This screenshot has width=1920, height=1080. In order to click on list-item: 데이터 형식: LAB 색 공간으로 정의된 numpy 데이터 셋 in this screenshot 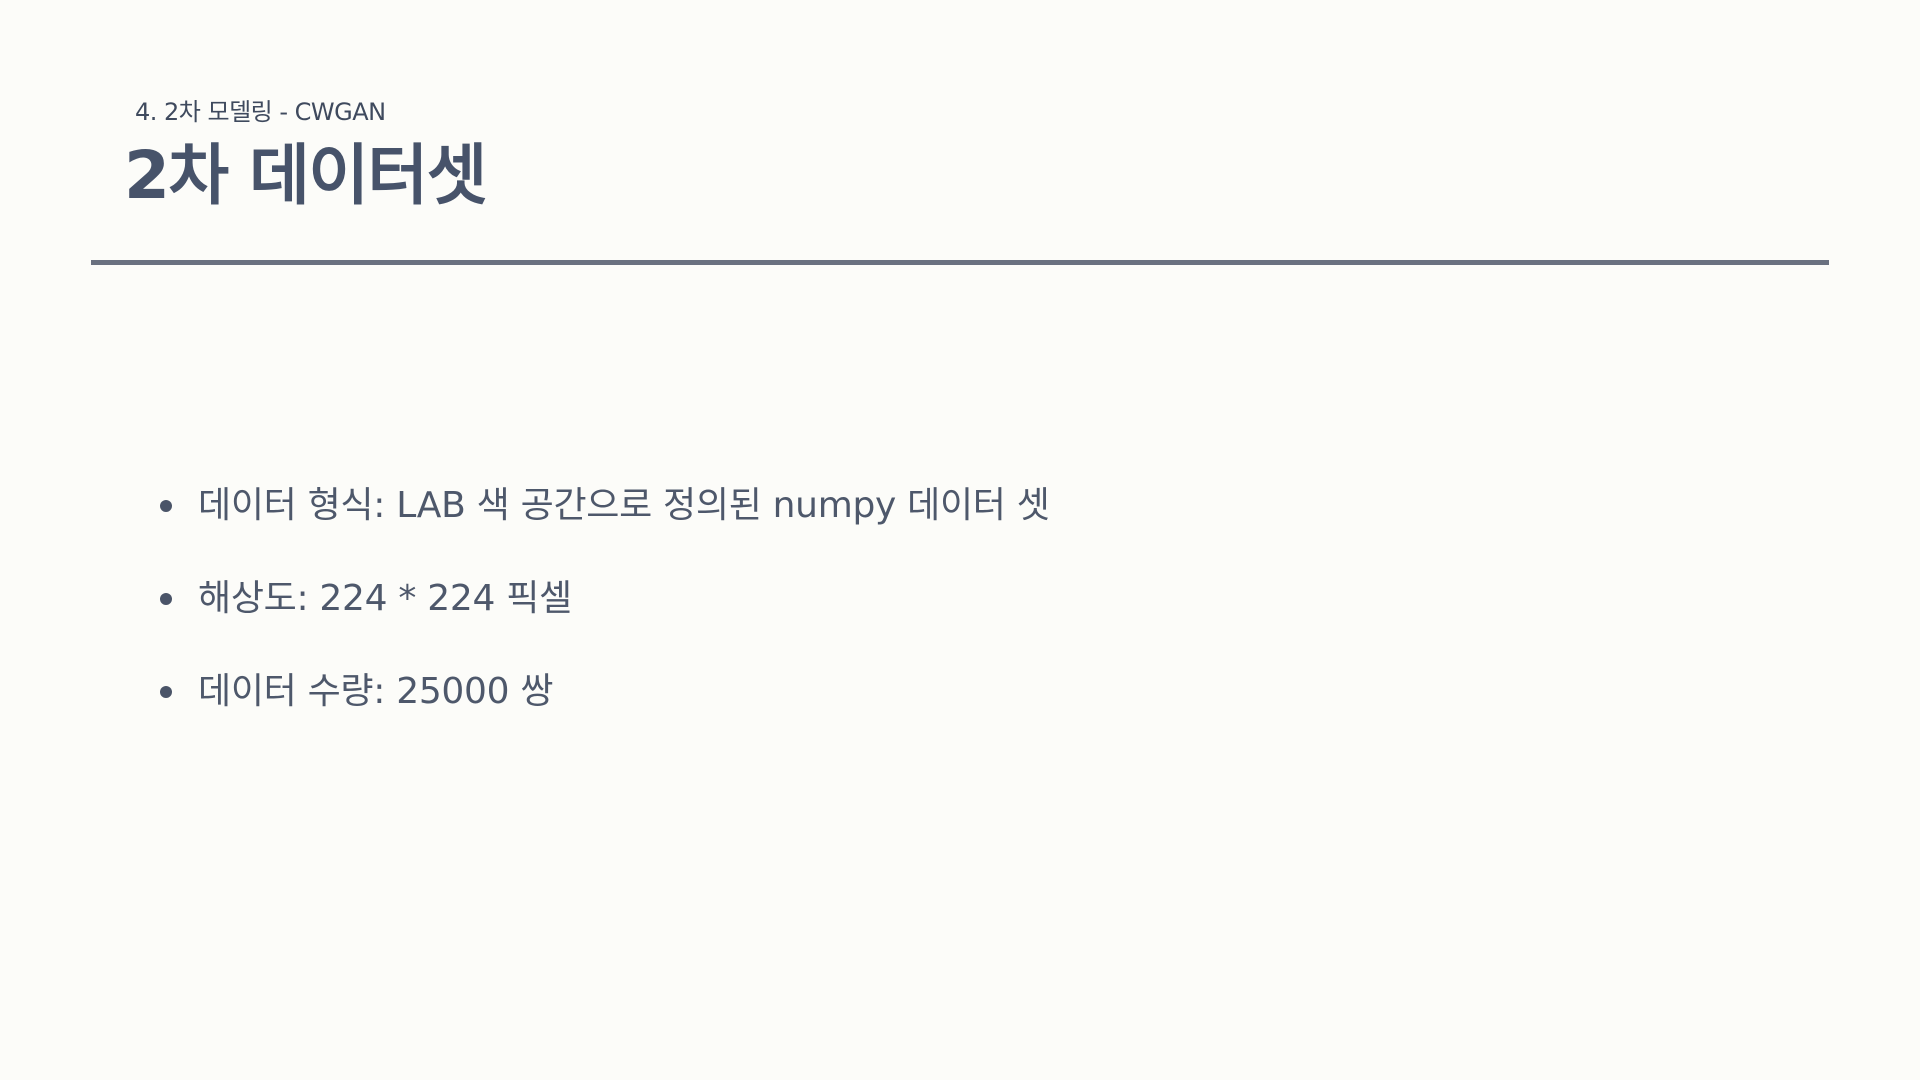, I will do `click(605, 524)`.